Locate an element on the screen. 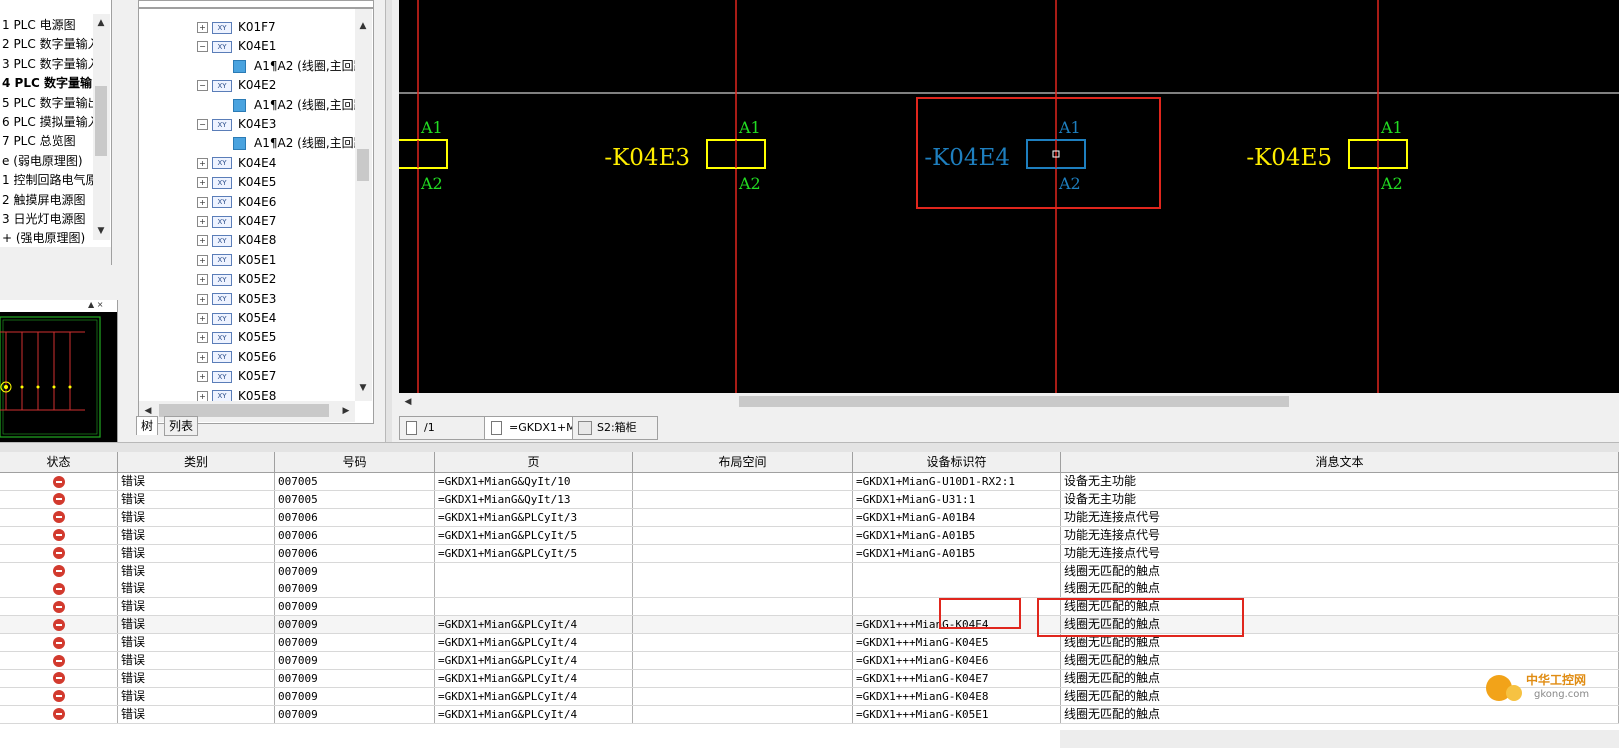 The image size is (1619, 748). page-list-item: 6 PLC 摸拟量输入 is located at coordinates (51, 122).